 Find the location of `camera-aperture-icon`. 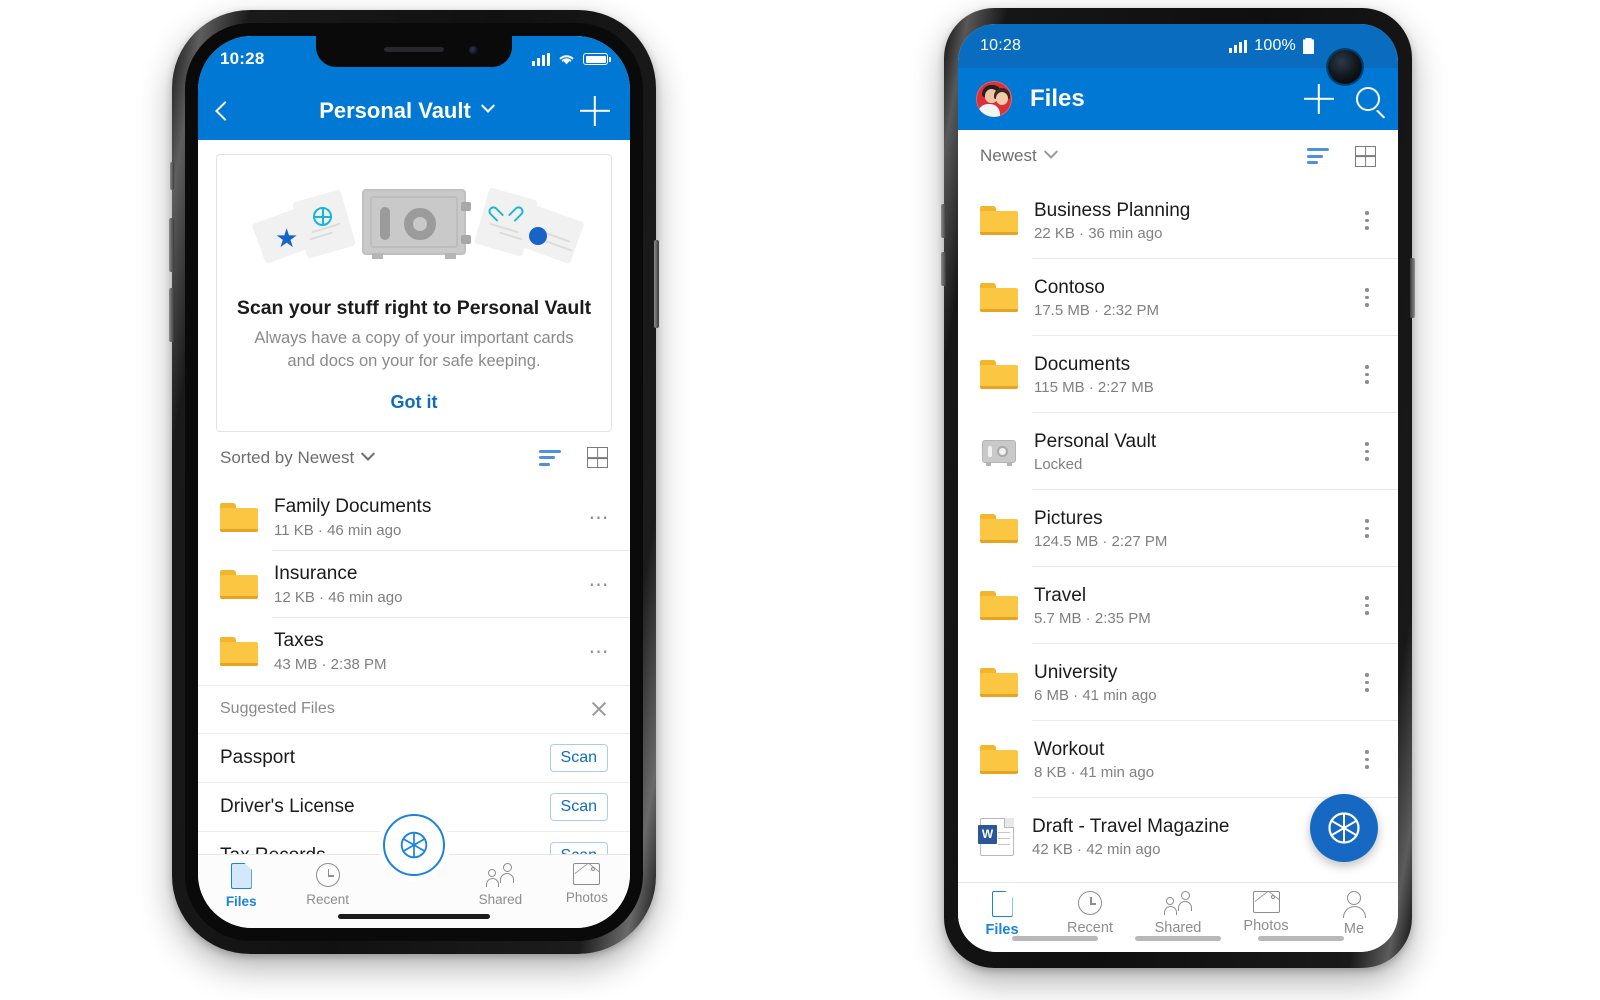

camera-aperture-icon is located at coordinates (1344, 828).